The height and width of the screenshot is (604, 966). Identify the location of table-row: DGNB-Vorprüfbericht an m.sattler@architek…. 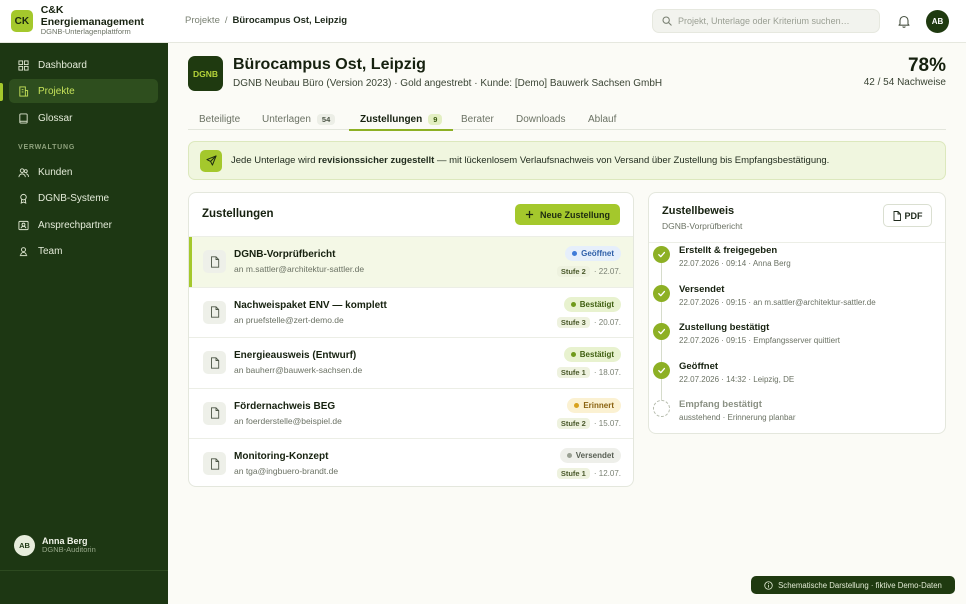
(411, 261).